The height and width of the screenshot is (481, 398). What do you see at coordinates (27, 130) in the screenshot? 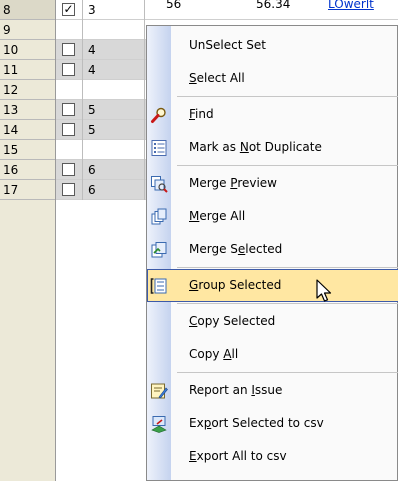
I see `row-number: 14` at bounding box center [27, 130].